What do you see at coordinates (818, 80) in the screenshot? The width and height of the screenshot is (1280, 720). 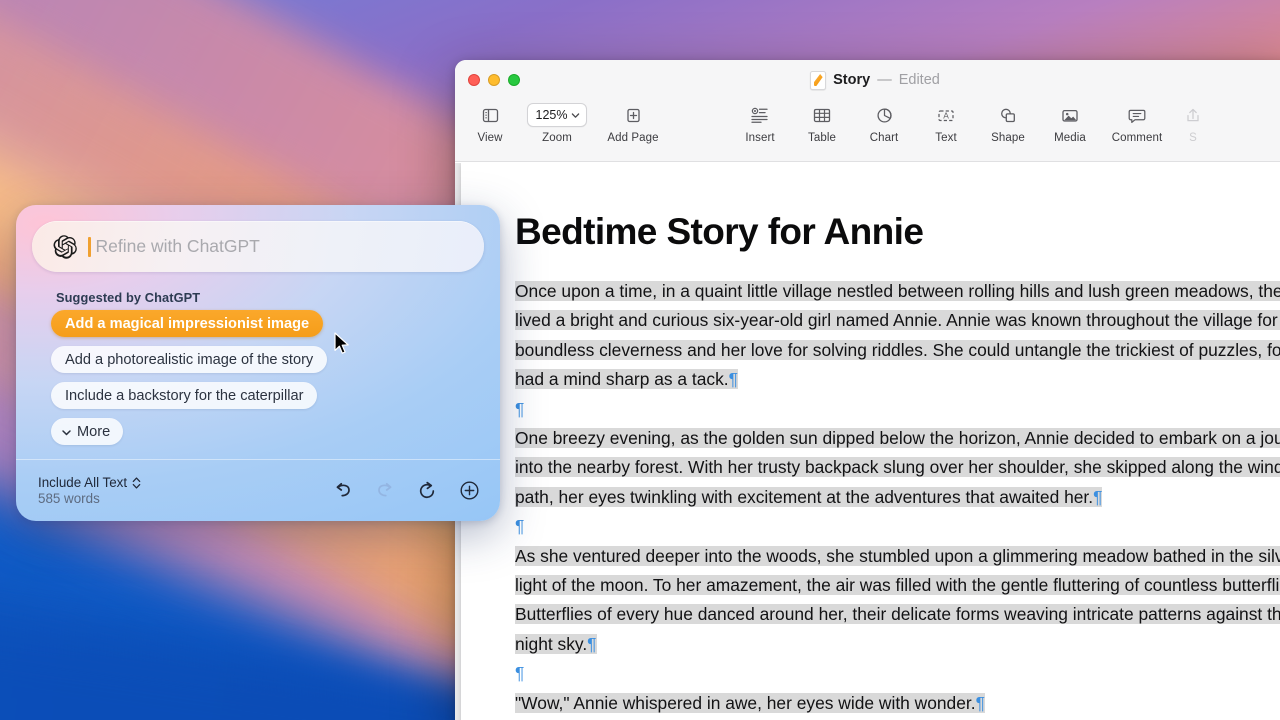 I see `pages-document-icon` at bounding box center [818, 80].